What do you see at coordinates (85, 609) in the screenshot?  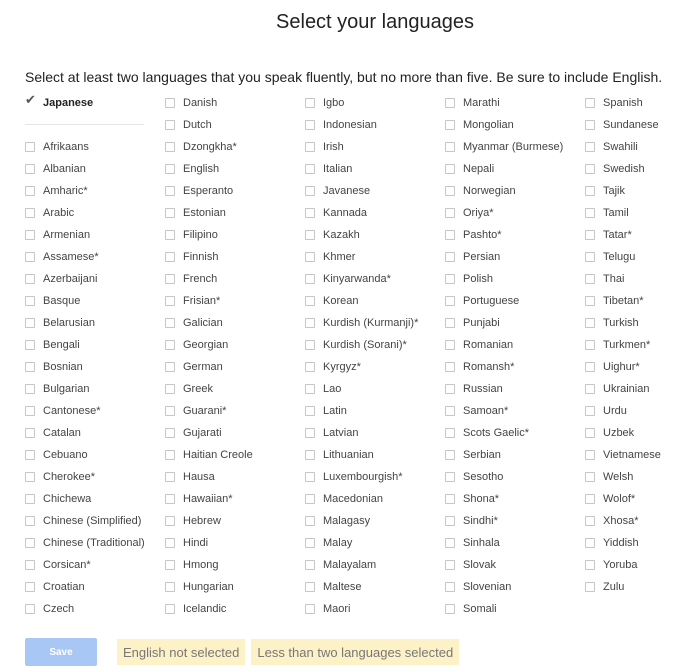 I see `language-option-czech: Czech` at bounding box center [85, 609].